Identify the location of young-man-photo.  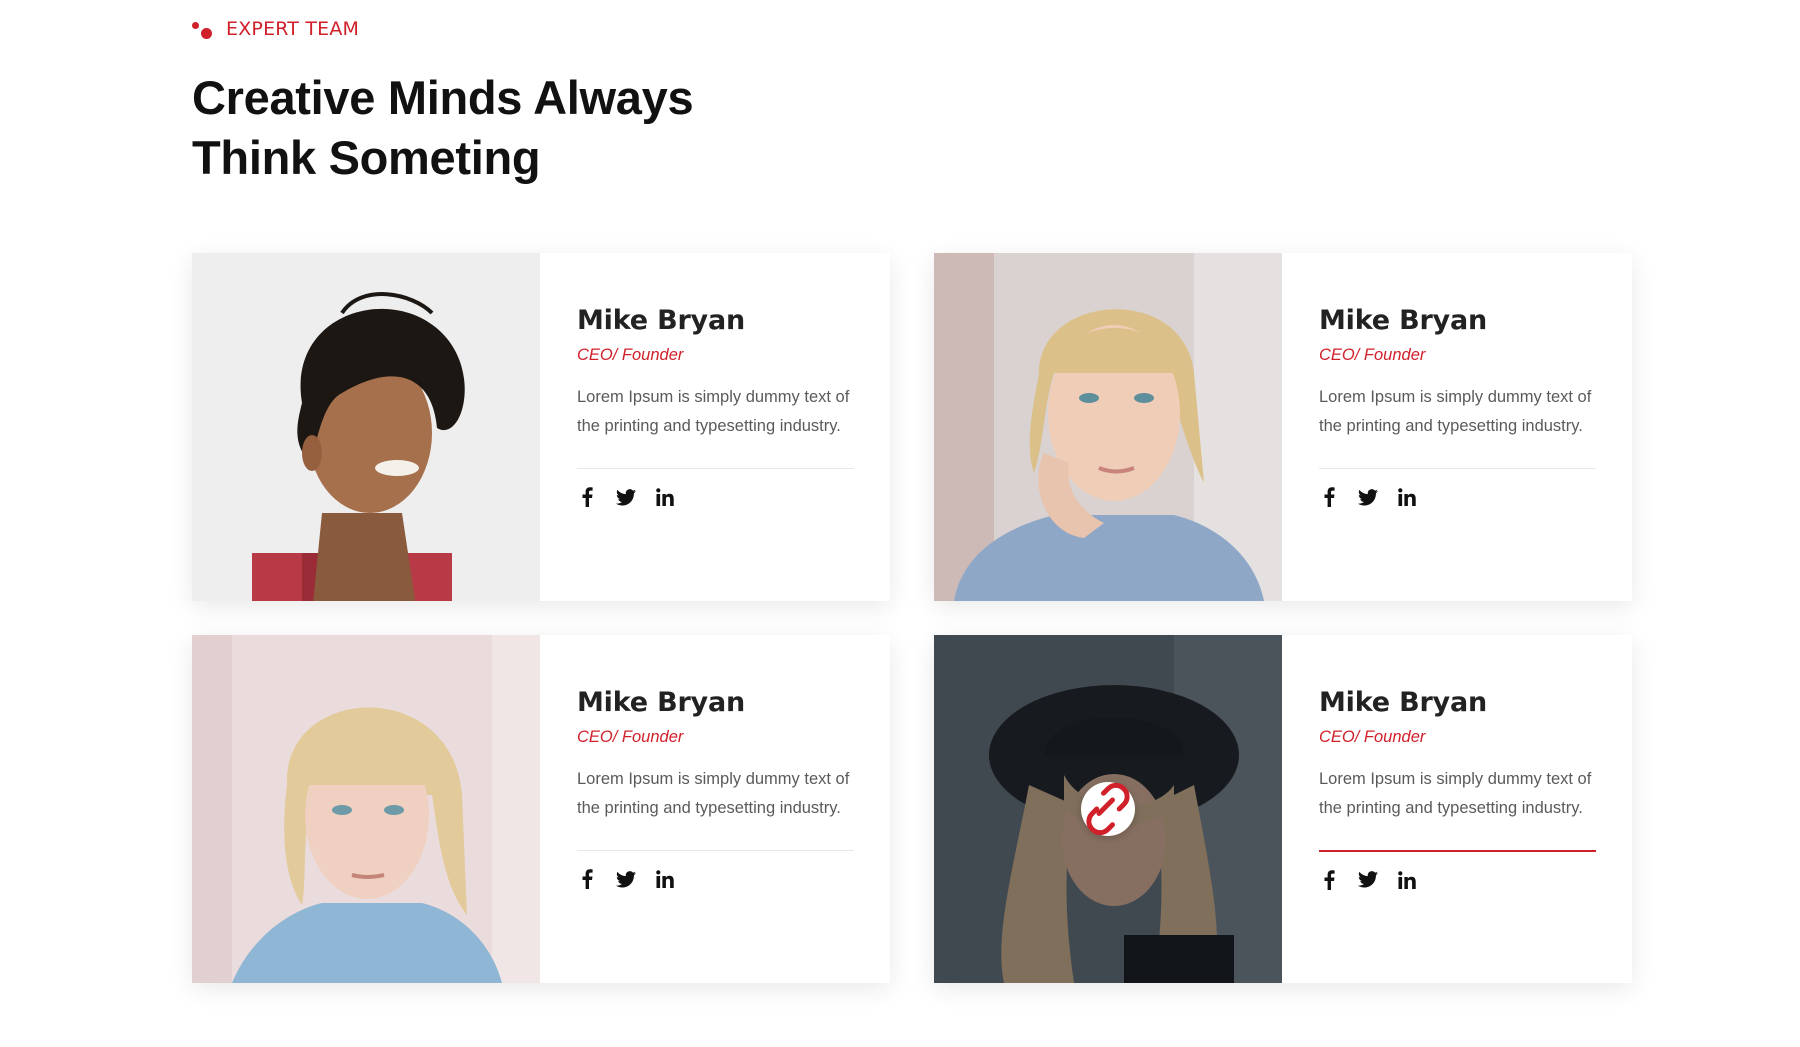
(366, 427).